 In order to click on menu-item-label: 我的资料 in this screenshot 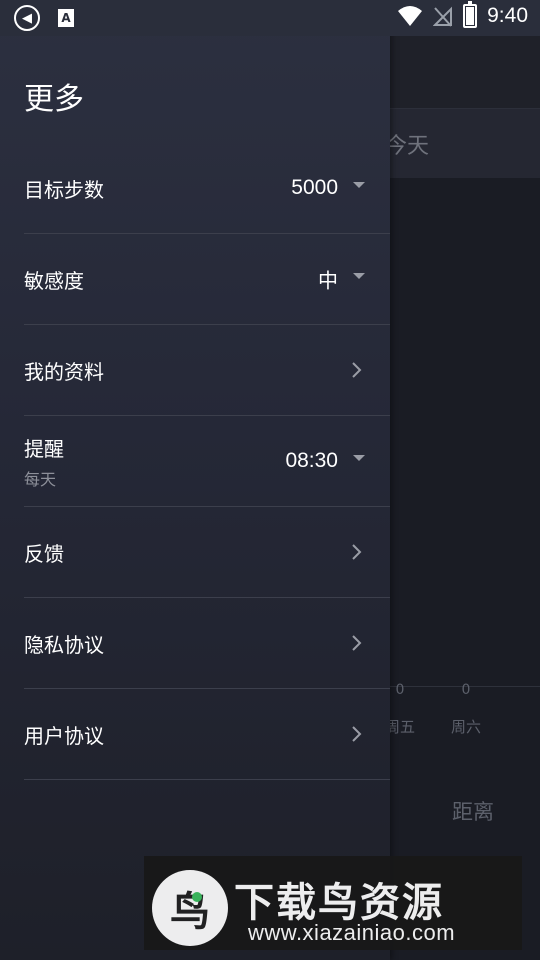, I will do `click(64, 371)`.